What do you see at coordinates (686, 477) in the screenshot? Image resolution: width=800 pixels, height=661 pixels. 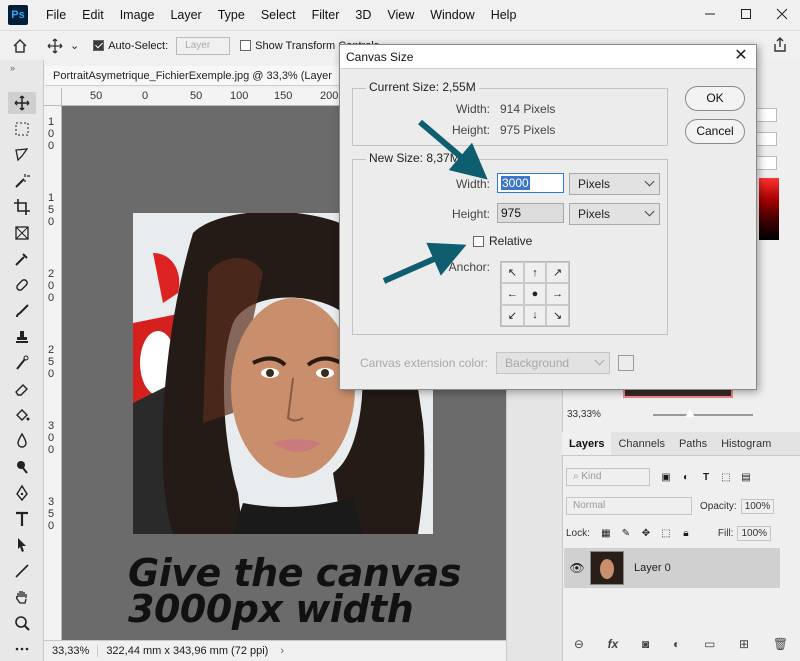 I see `filter-adjustment-icon: ◐` at bounding box center [686, 477].